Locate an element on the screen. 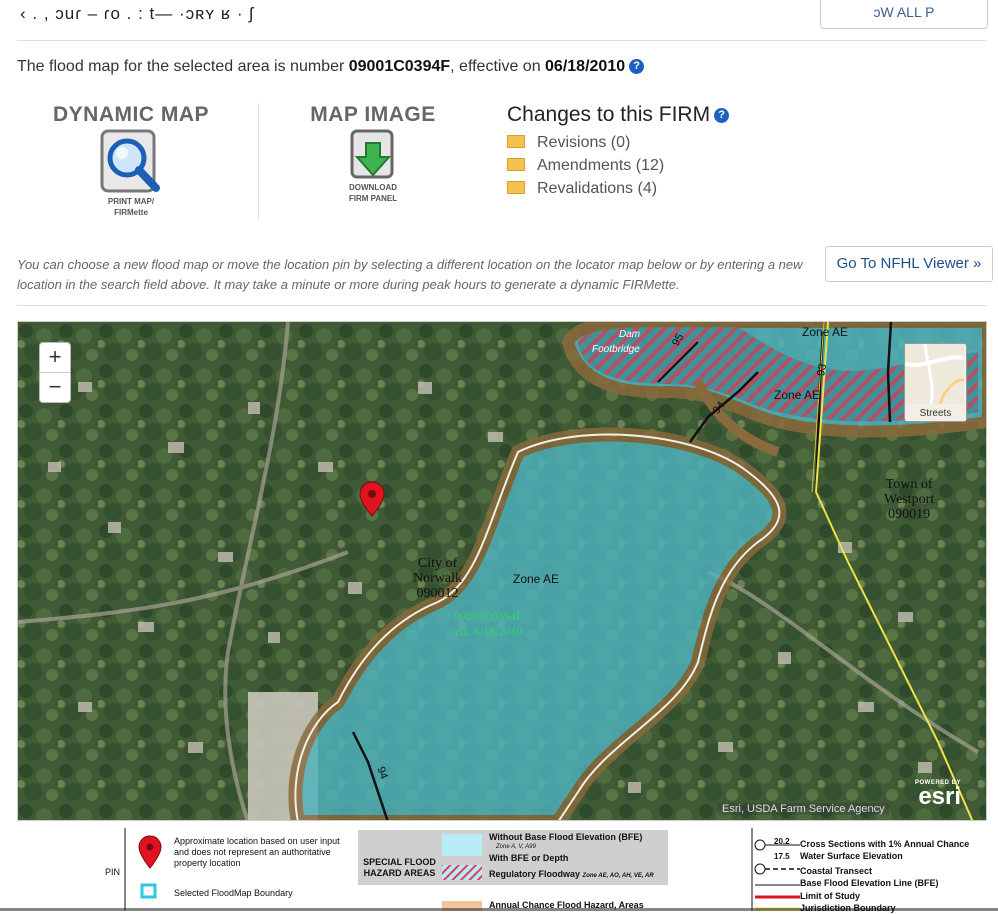  legend-sfha-line: SPECIAL FLOOD is located at coordinates (399, 862).